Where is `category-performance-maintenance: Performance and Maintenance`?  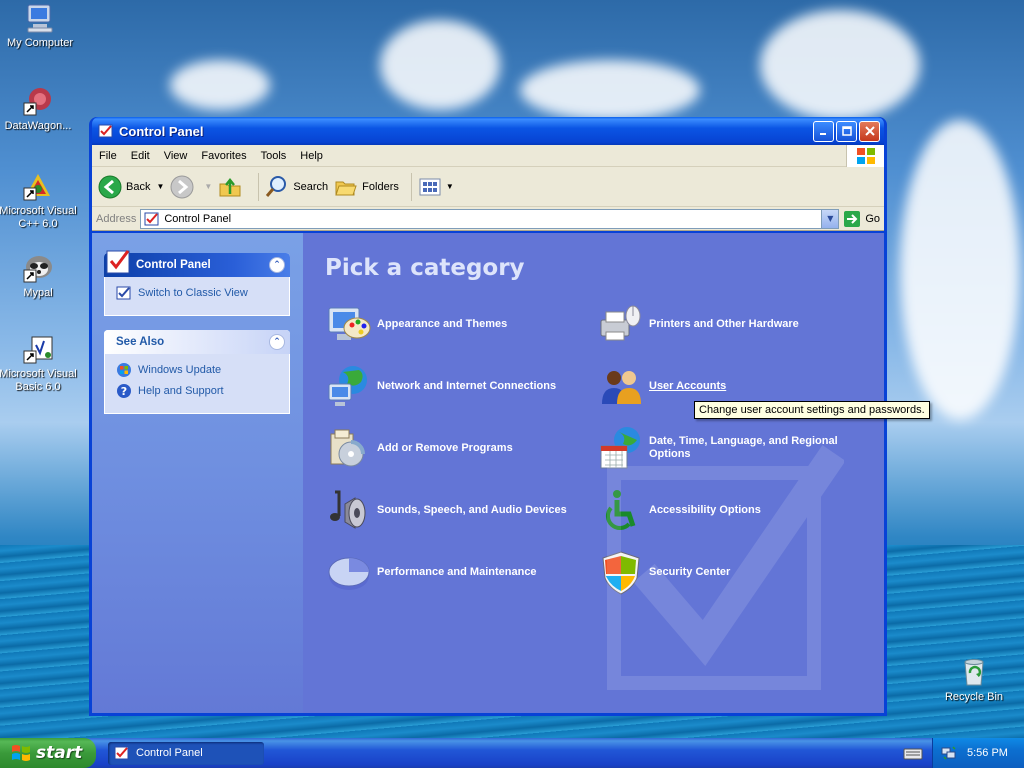 category-performance-maintenance: Performance and Maintenance is located at coordinates (461, 572).